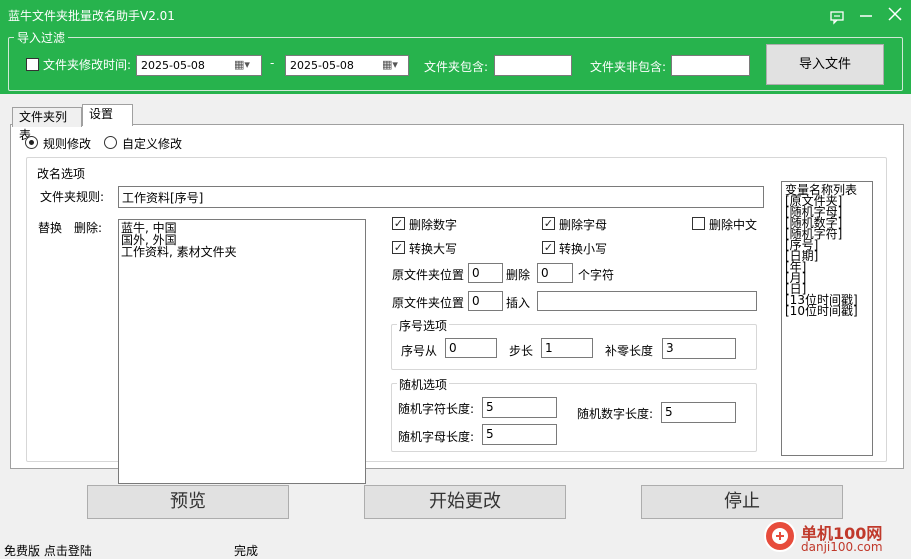 The image size is (911, 559). I want to click on insert-word: 插入, so click(518, 303).